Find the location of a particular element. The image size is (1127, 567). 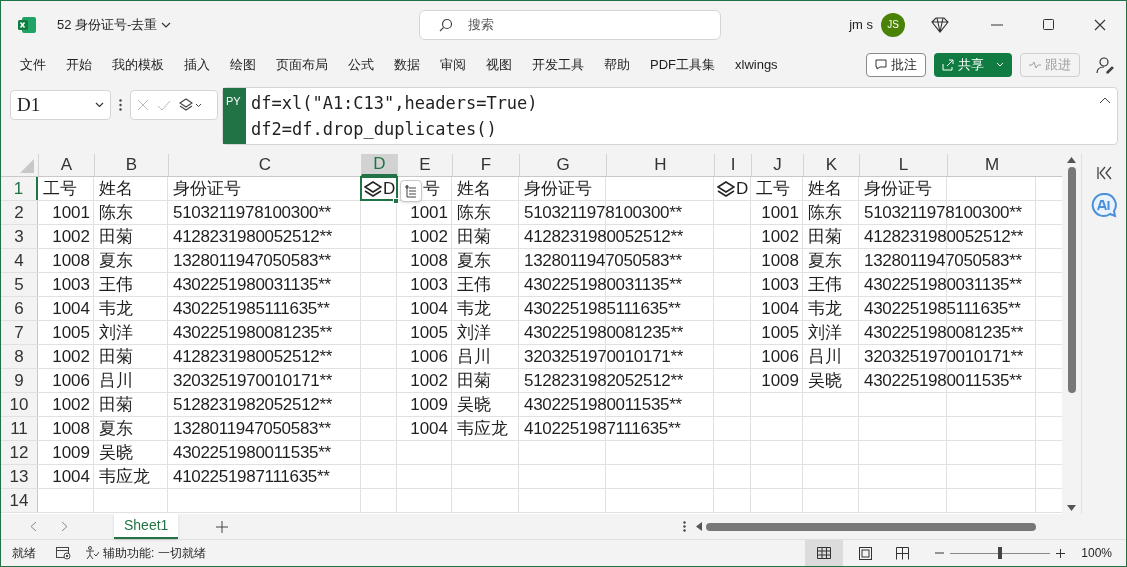

ribbon-tab: 我的模板 is located at coordinates (138, 64).